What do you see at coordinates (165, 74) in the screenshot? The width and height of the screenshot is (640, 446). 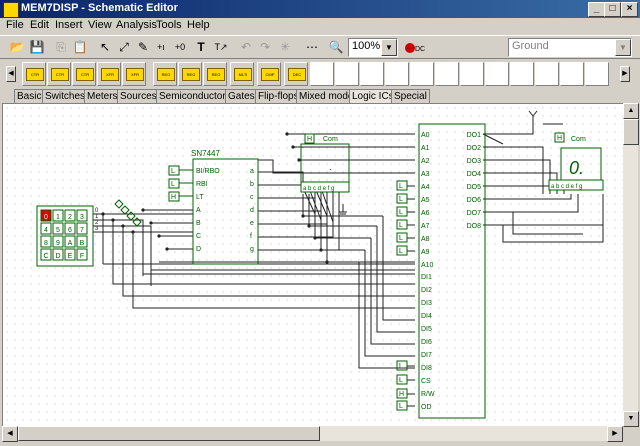 I see `part-reg-1: REG` at bounding box center [165, 74].